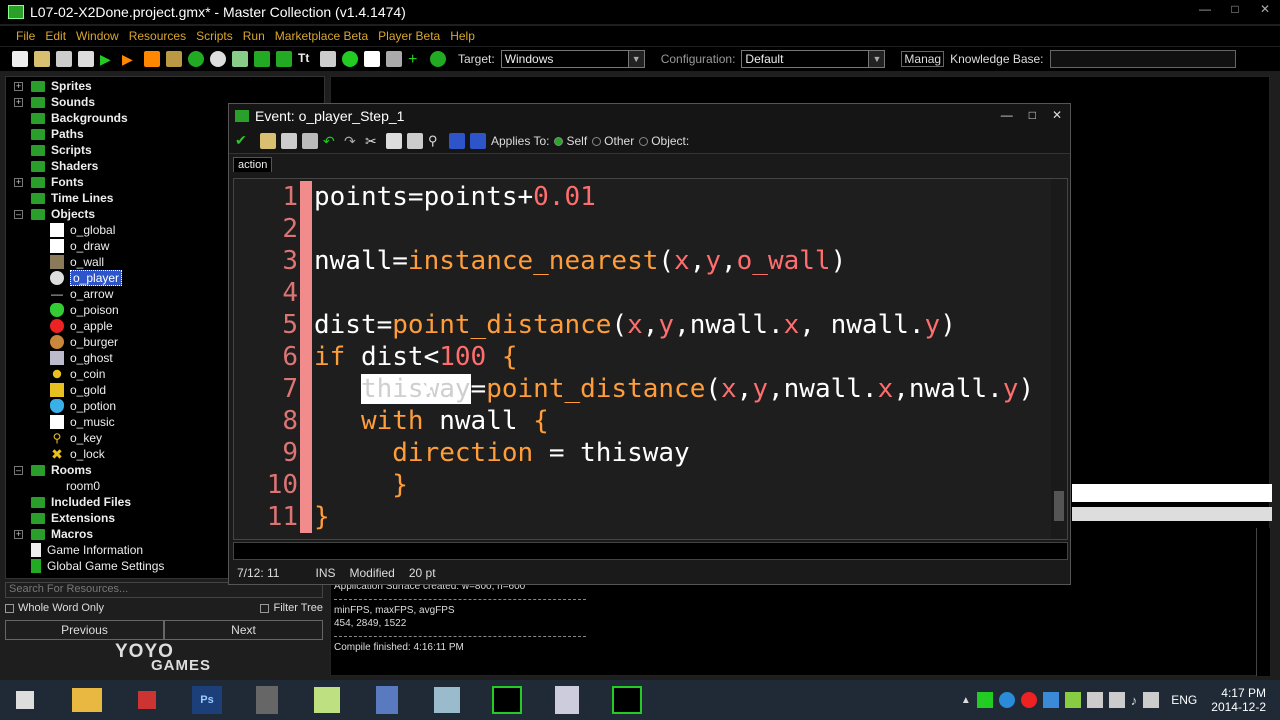  Describe the element at coordinates (352, 141) in the screenshot. I see `redo-icon: ↷` at that location.